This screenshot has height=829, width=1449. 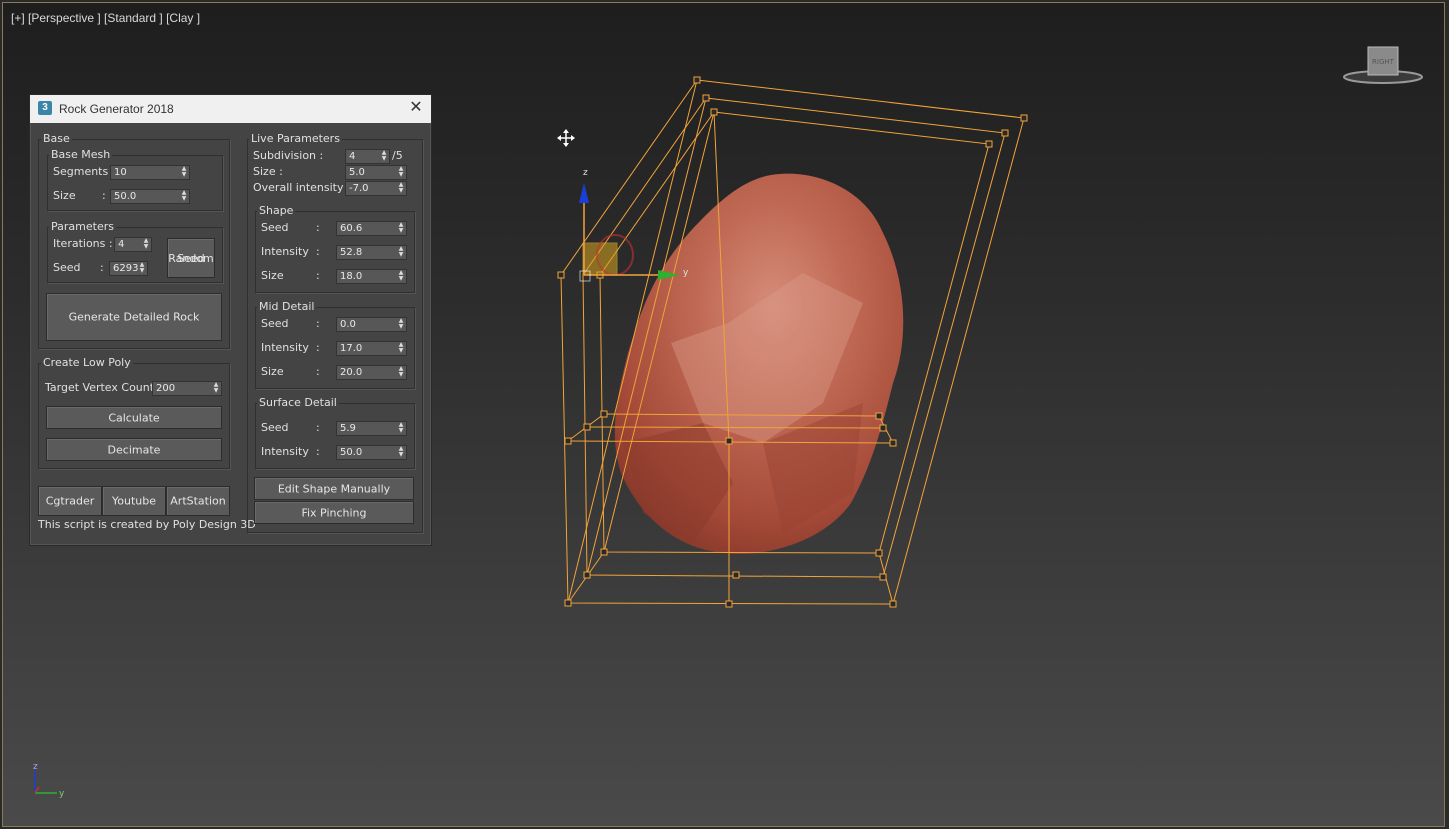 What do you see at coordinates (134, 501) in the screenshot?
I see `youtube-button: Youtube` at bounding box center [134, 501].